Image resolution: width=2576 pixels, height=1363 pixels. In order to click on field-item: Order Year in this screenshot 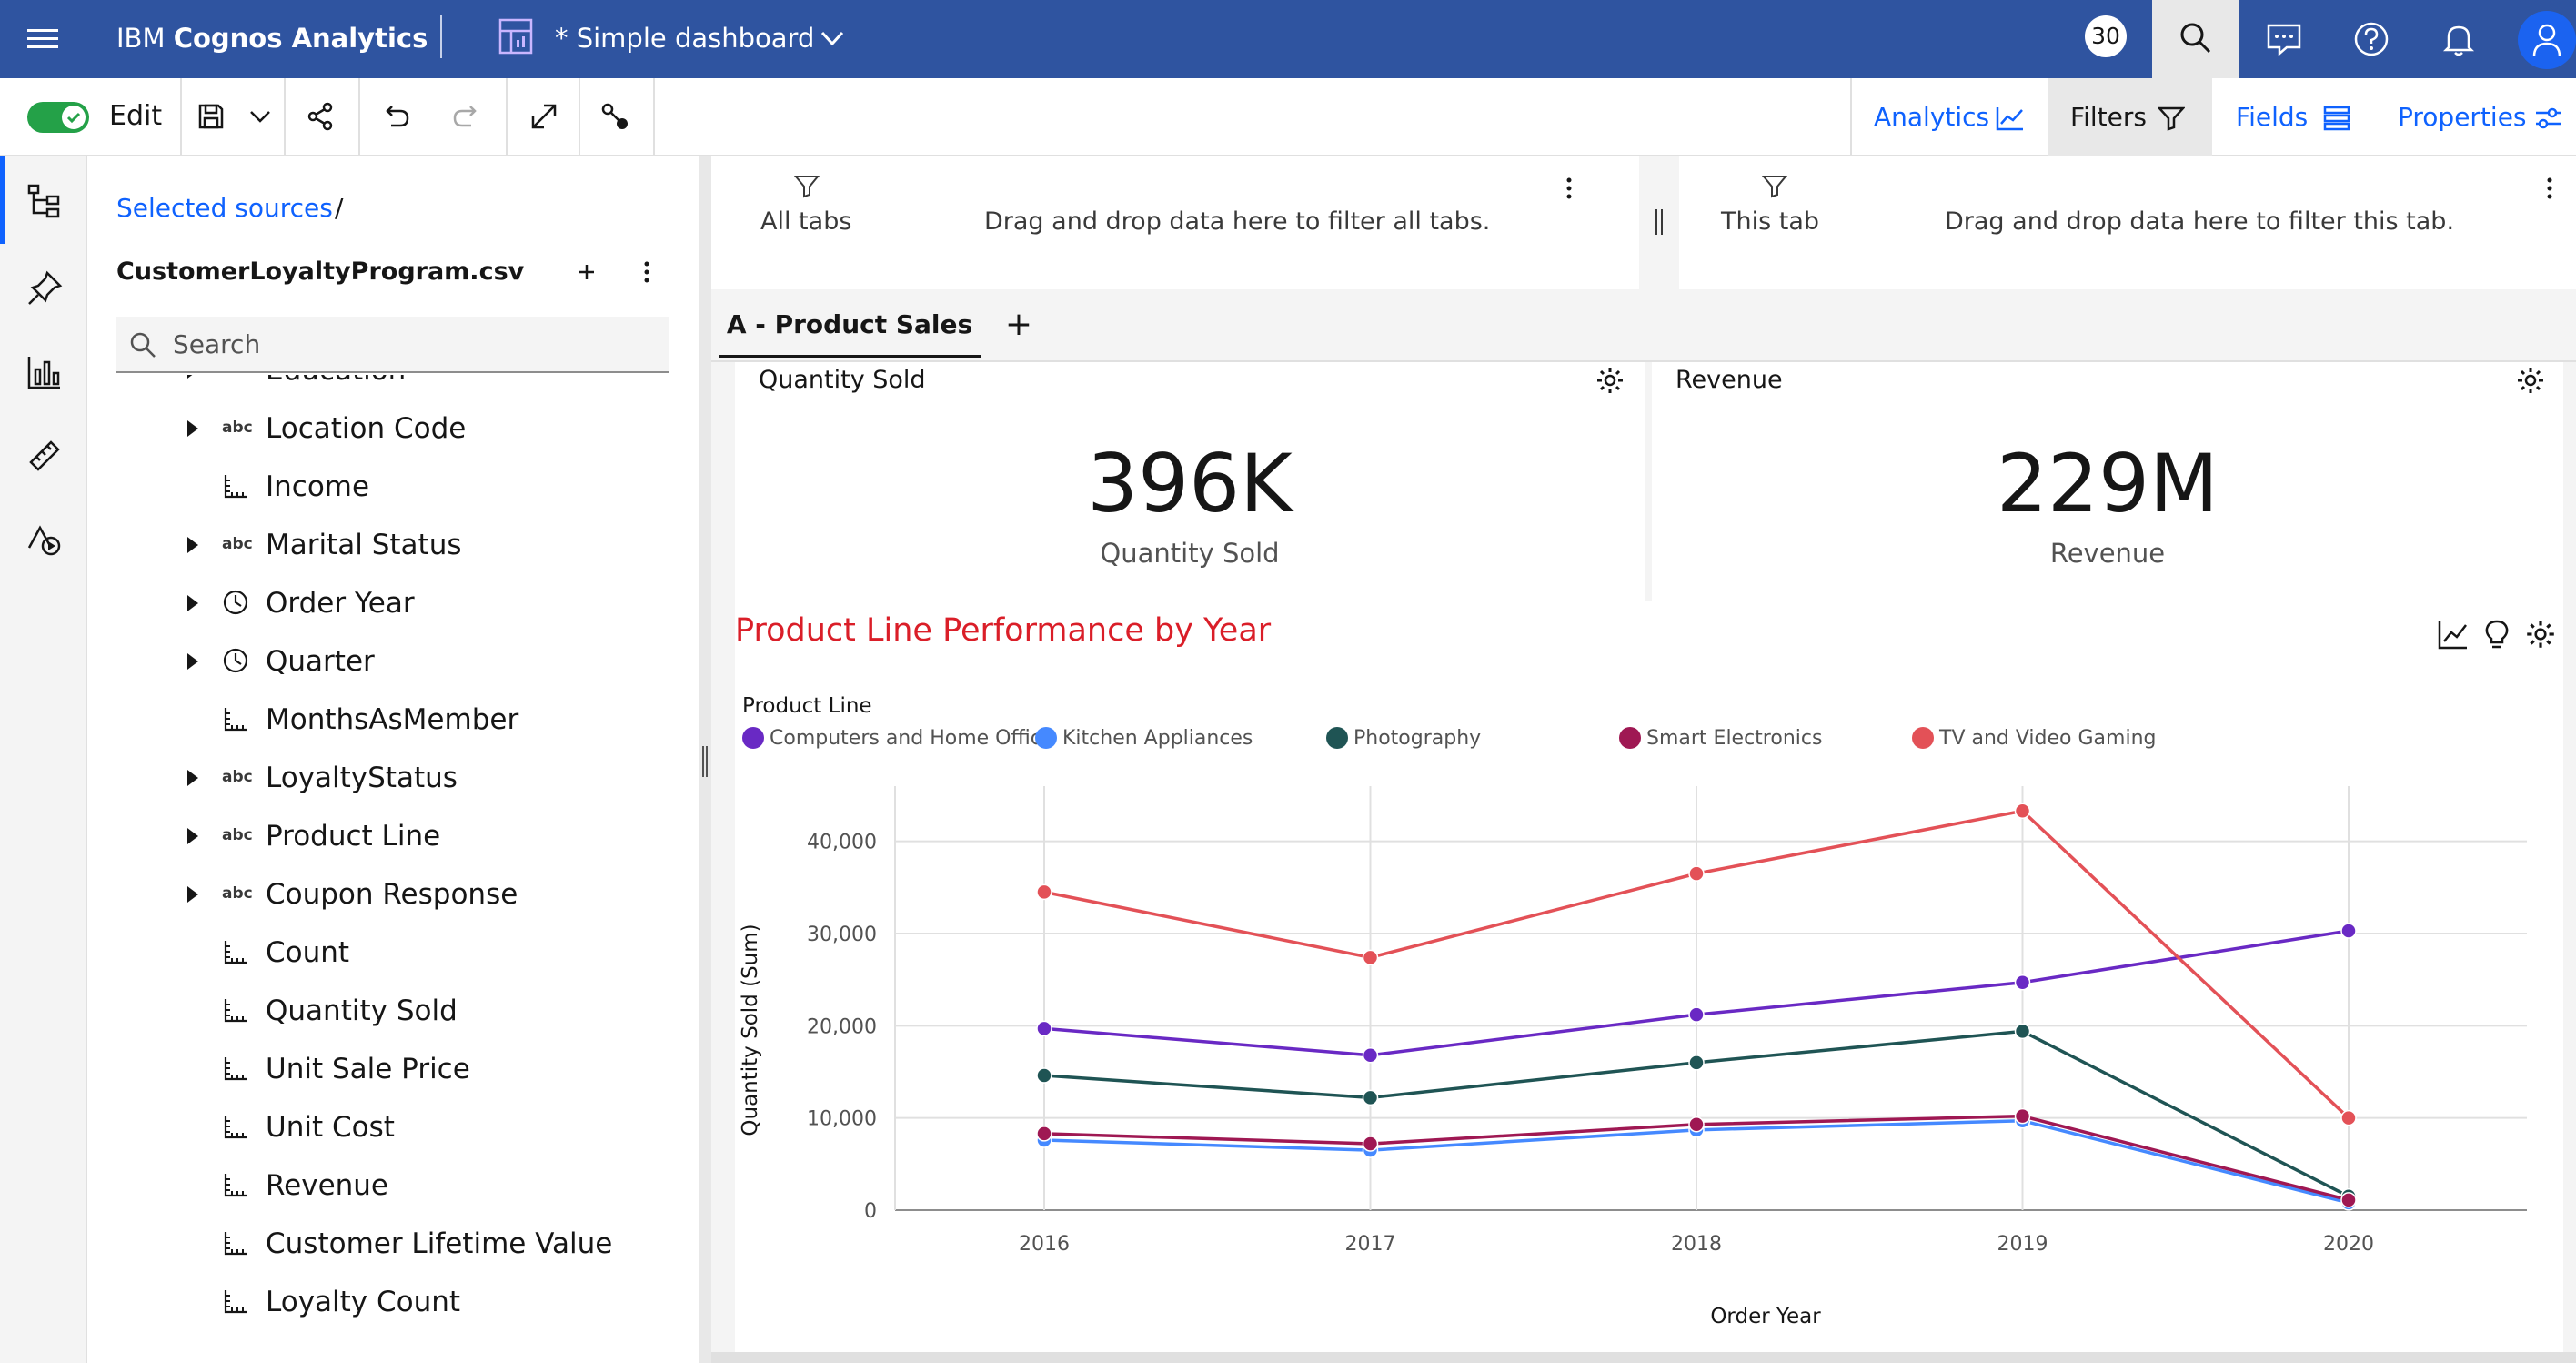, I will do `click(393, 604)`.